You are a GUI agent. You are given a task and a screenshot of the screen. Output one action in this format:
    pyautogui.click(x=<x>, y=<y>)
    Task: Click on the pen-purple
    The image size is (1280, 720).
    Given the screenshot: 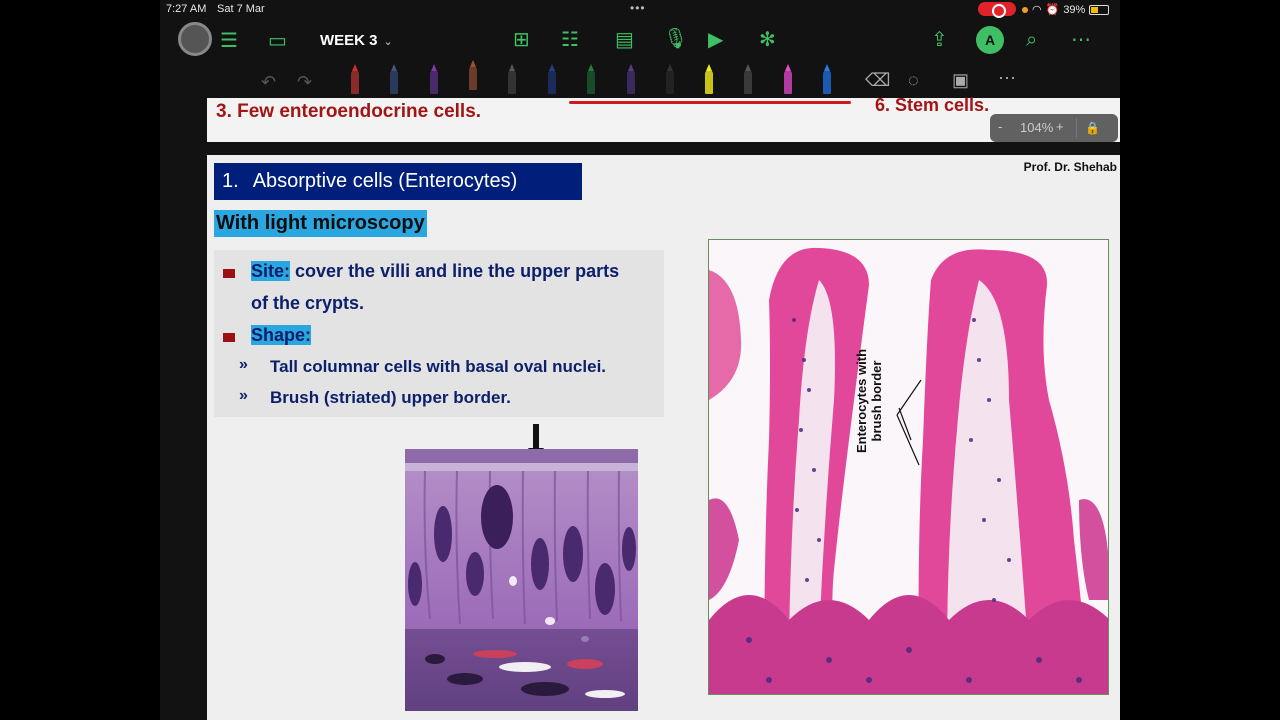 What is the action you would take?
    pyautogui.click(x=434, y=79)
    